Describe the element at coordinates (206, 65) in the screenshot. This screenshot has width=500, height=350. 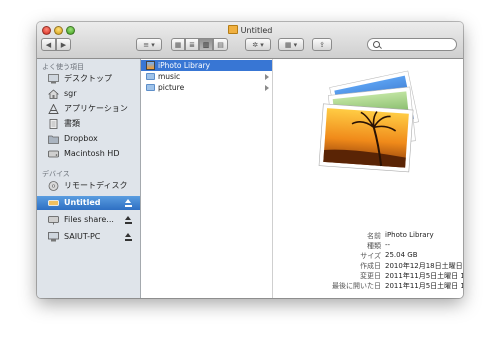
I see `list-item-iphoto-library: iPhoto Library` at that location.